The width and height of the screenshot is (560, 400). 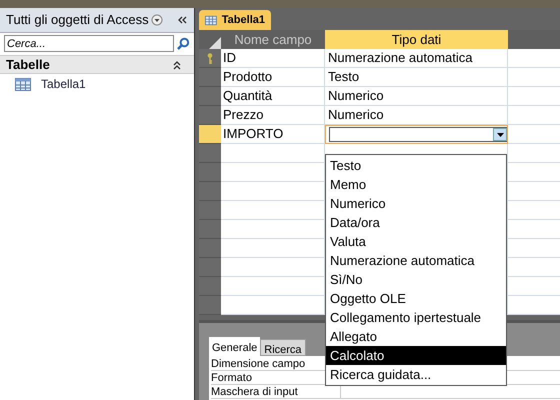 What do you see at coordinates (416, 165) in the screenshot?
I see `dropdown-option: Testo` at bounding box center [416, 165].